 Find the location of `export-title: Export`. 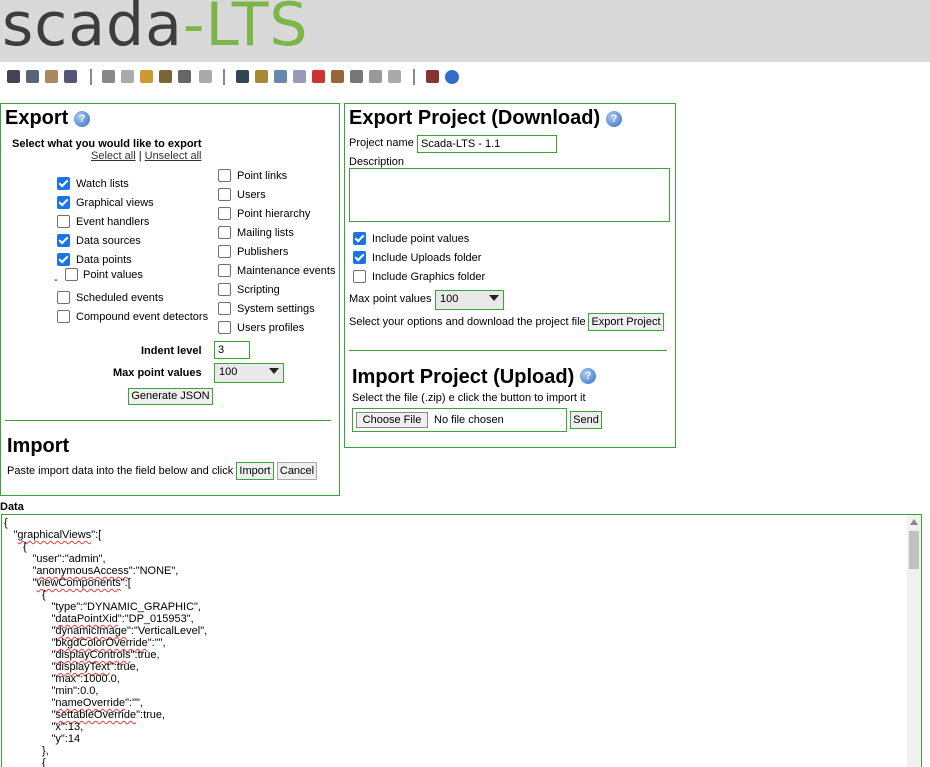

export-title: Export is located at coordinates (37, 118).